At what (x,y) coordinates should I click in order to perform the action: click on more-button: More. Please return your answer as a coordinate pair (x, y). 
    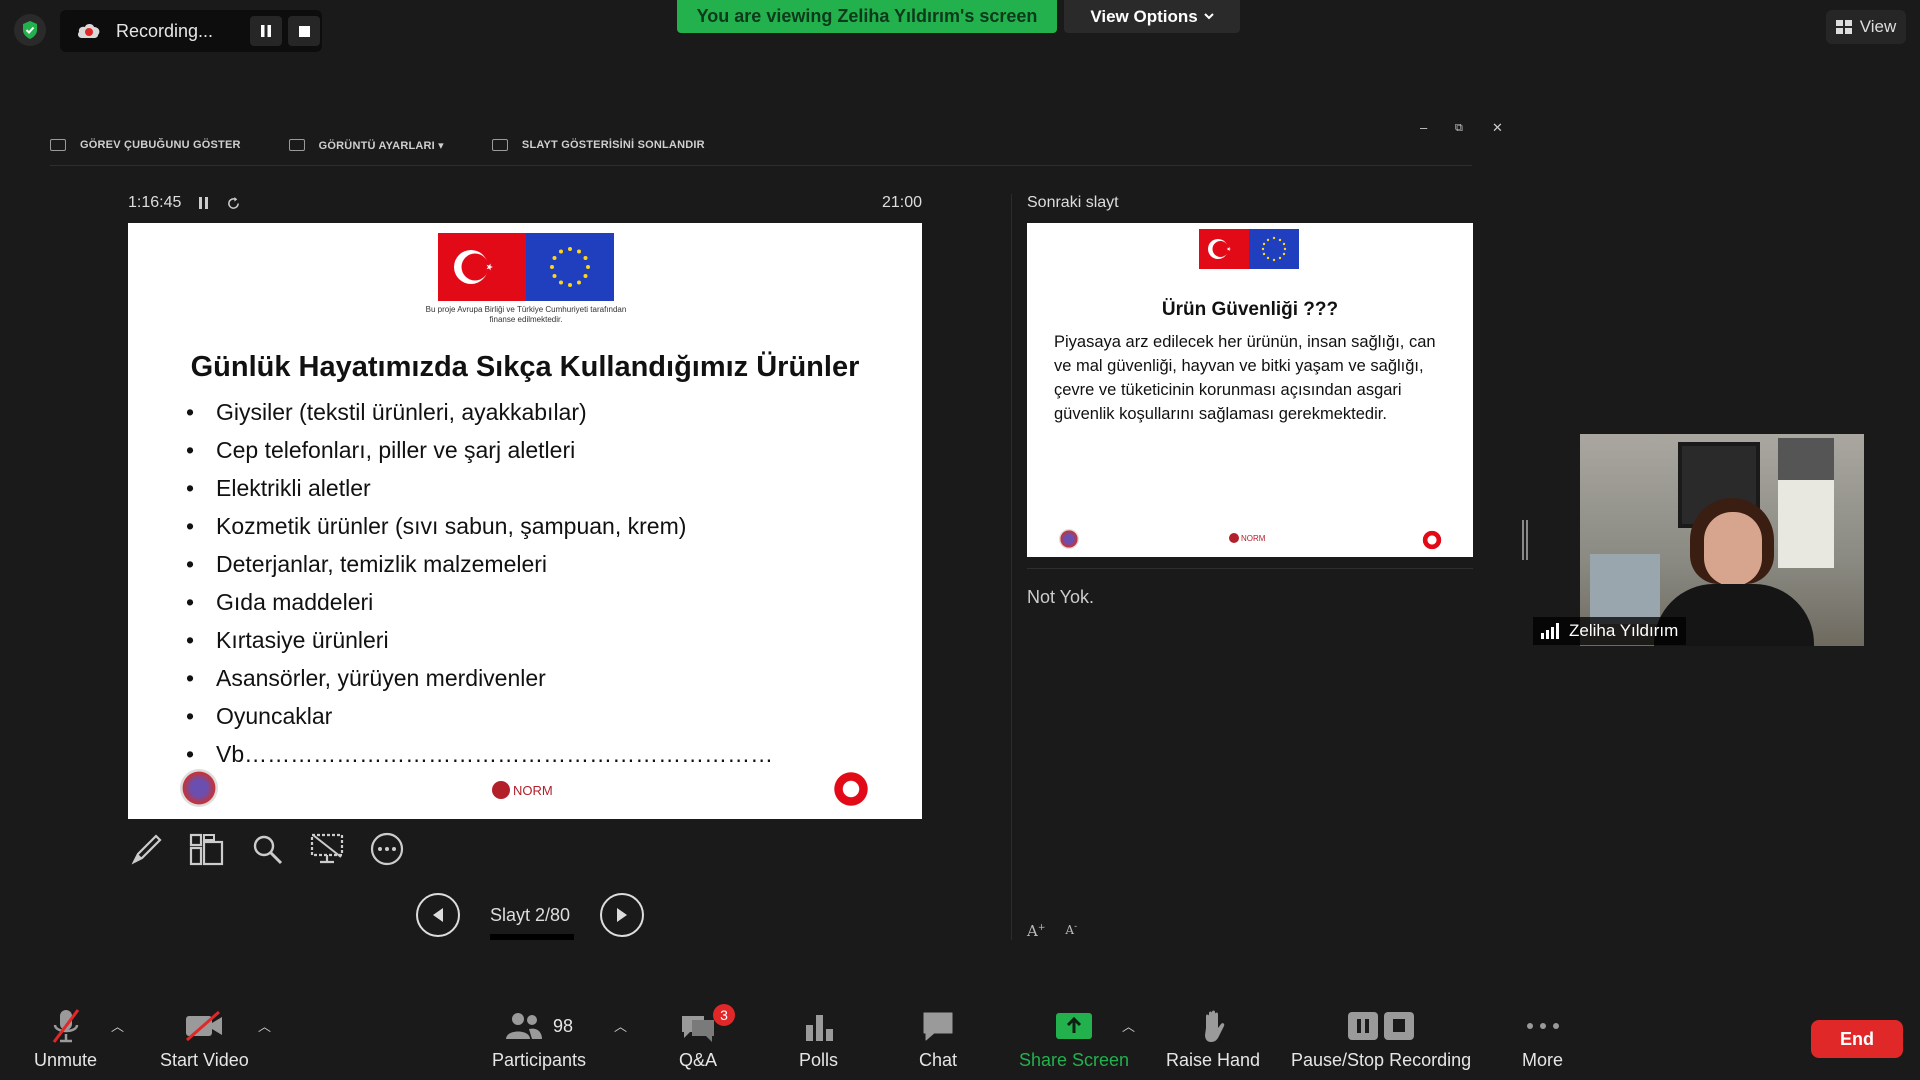
    Looking at the image, I should click on (1542, 1038).